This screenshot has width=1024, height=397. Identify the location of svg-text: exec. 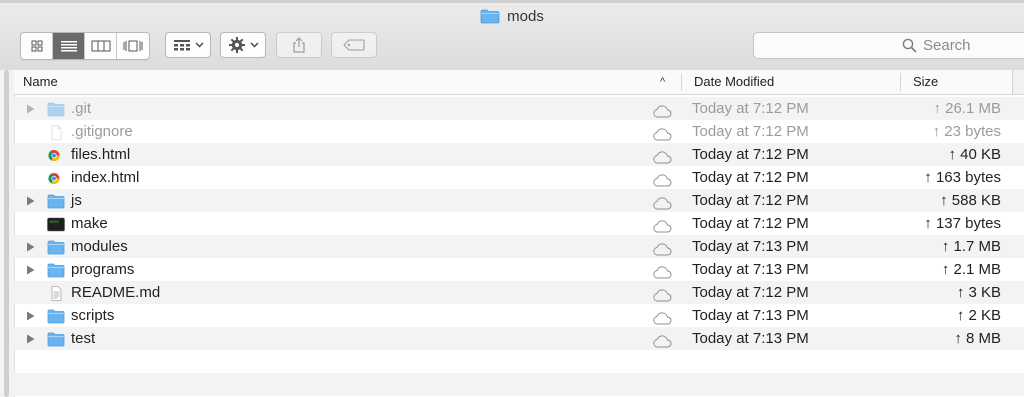
(55, 221).